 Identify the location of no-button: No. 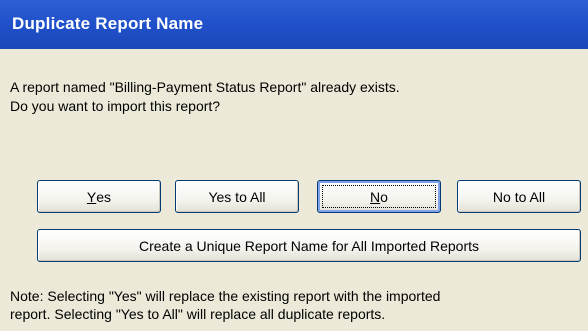
(379, 196).